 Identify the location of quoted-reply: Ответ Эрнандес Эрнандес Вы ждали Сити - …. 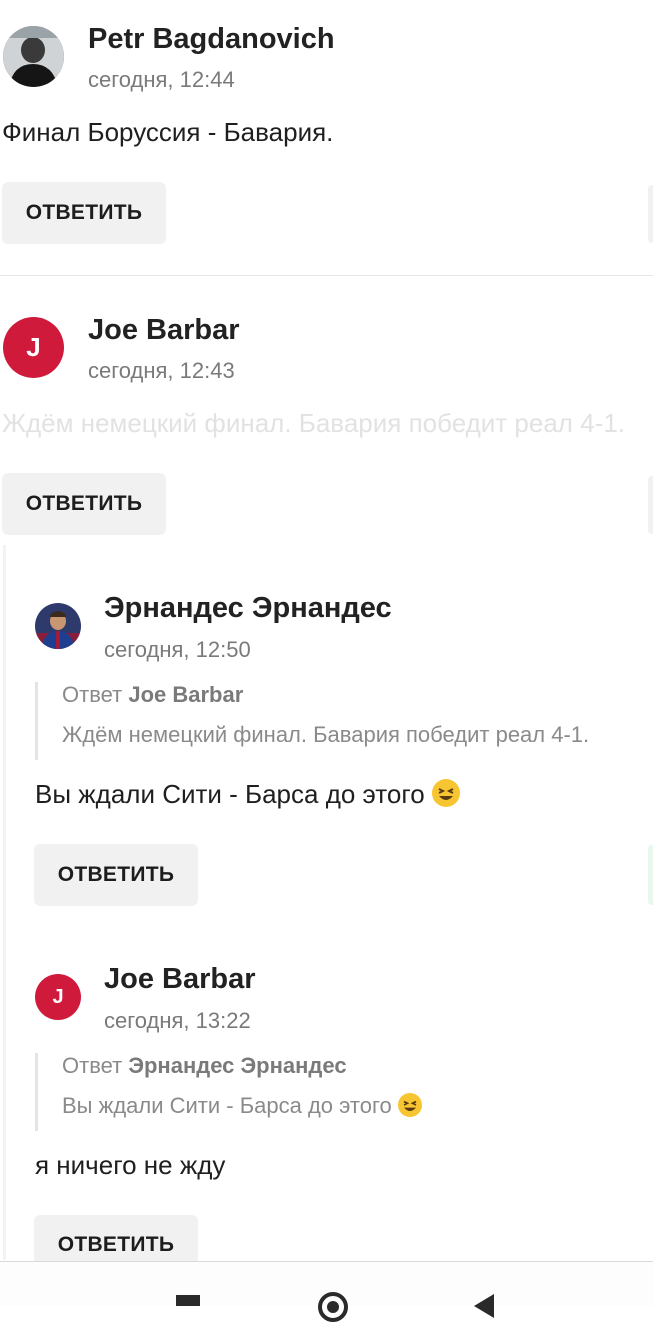
(228, 1092).